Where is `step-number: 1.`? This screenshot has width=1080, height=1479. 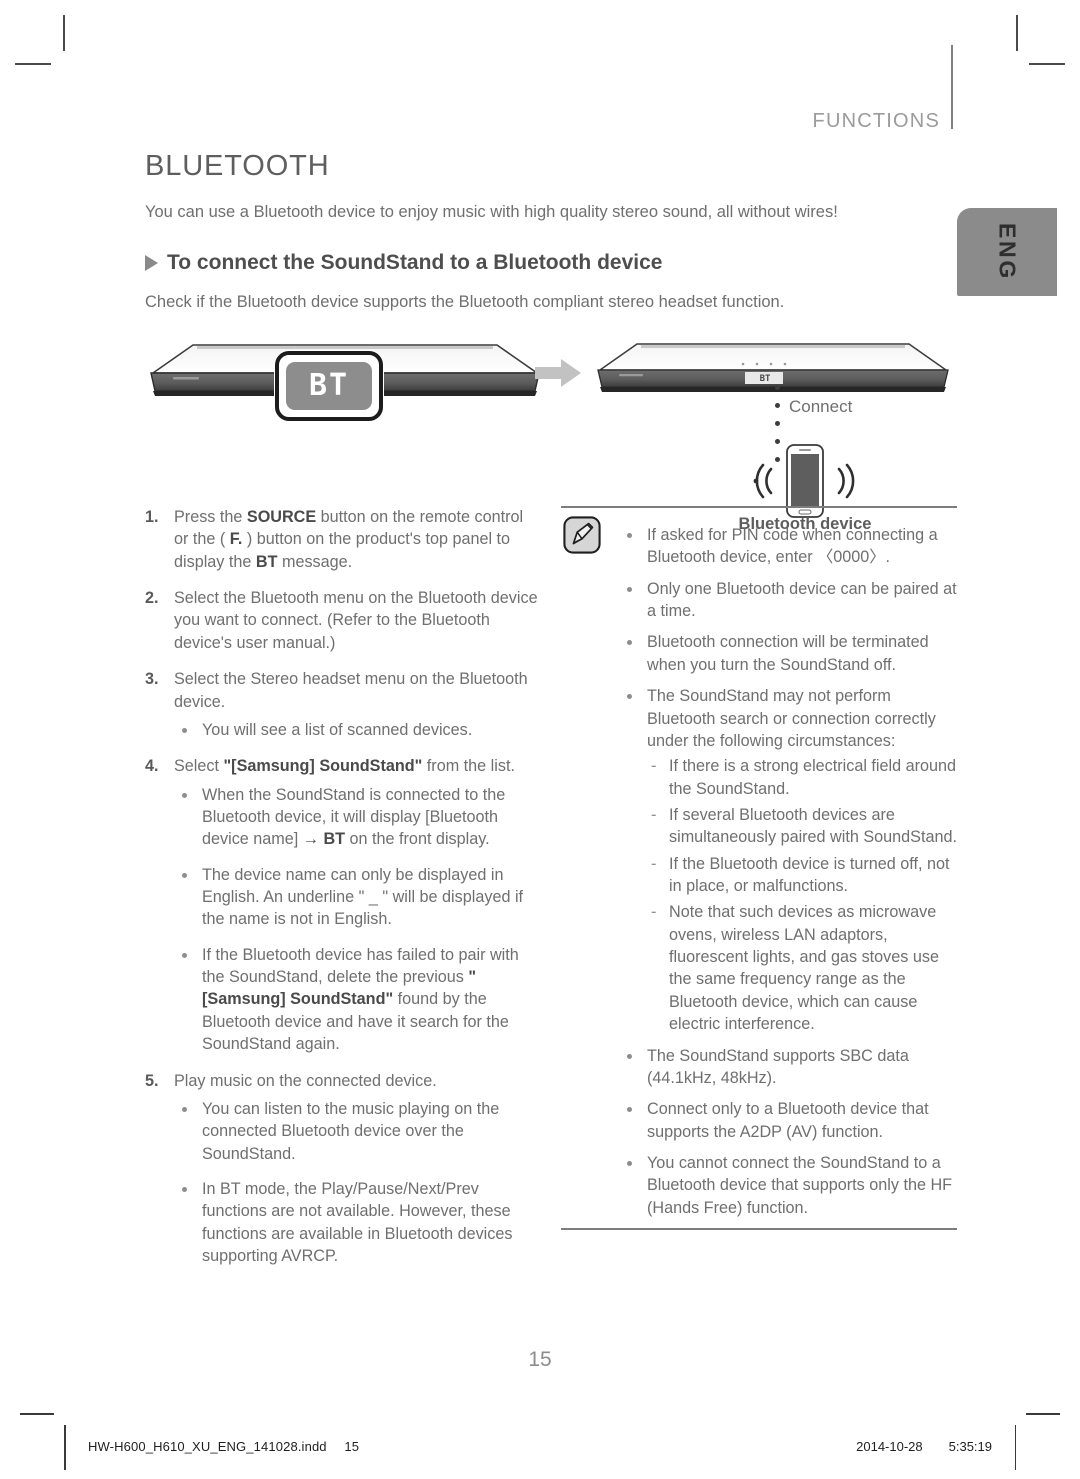 step-number: 1. is located at coordinates (152, 517).